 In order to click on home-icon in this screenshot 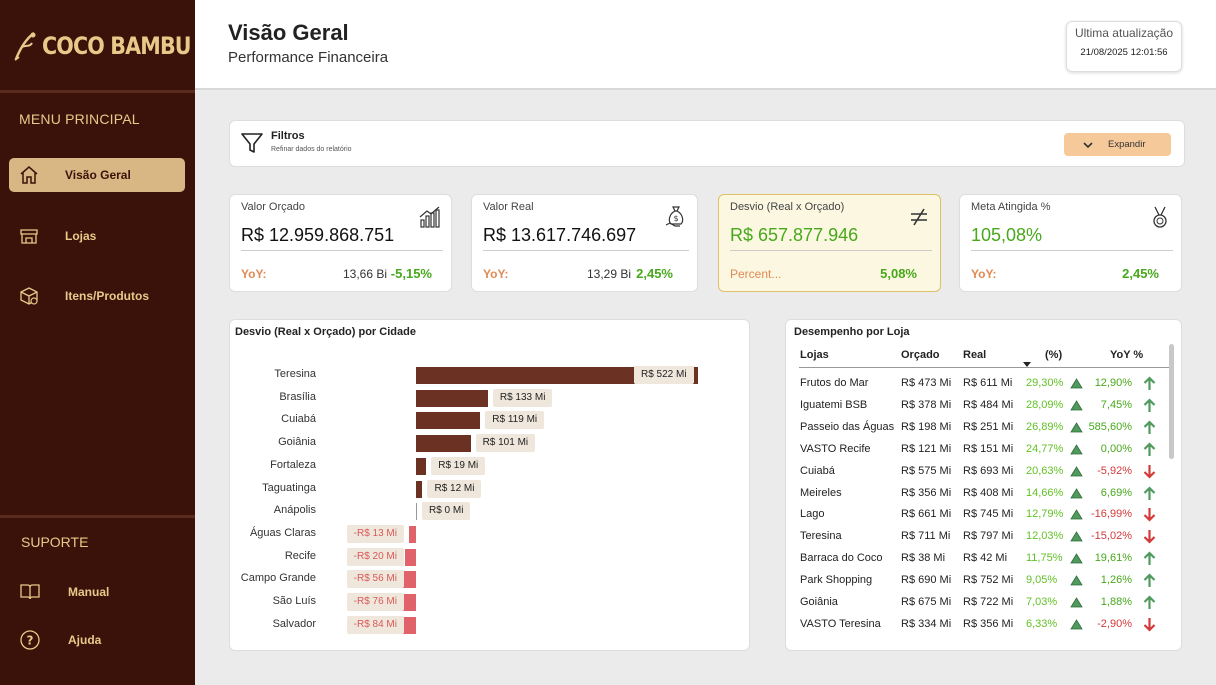, I will do `click(29, 175)`.